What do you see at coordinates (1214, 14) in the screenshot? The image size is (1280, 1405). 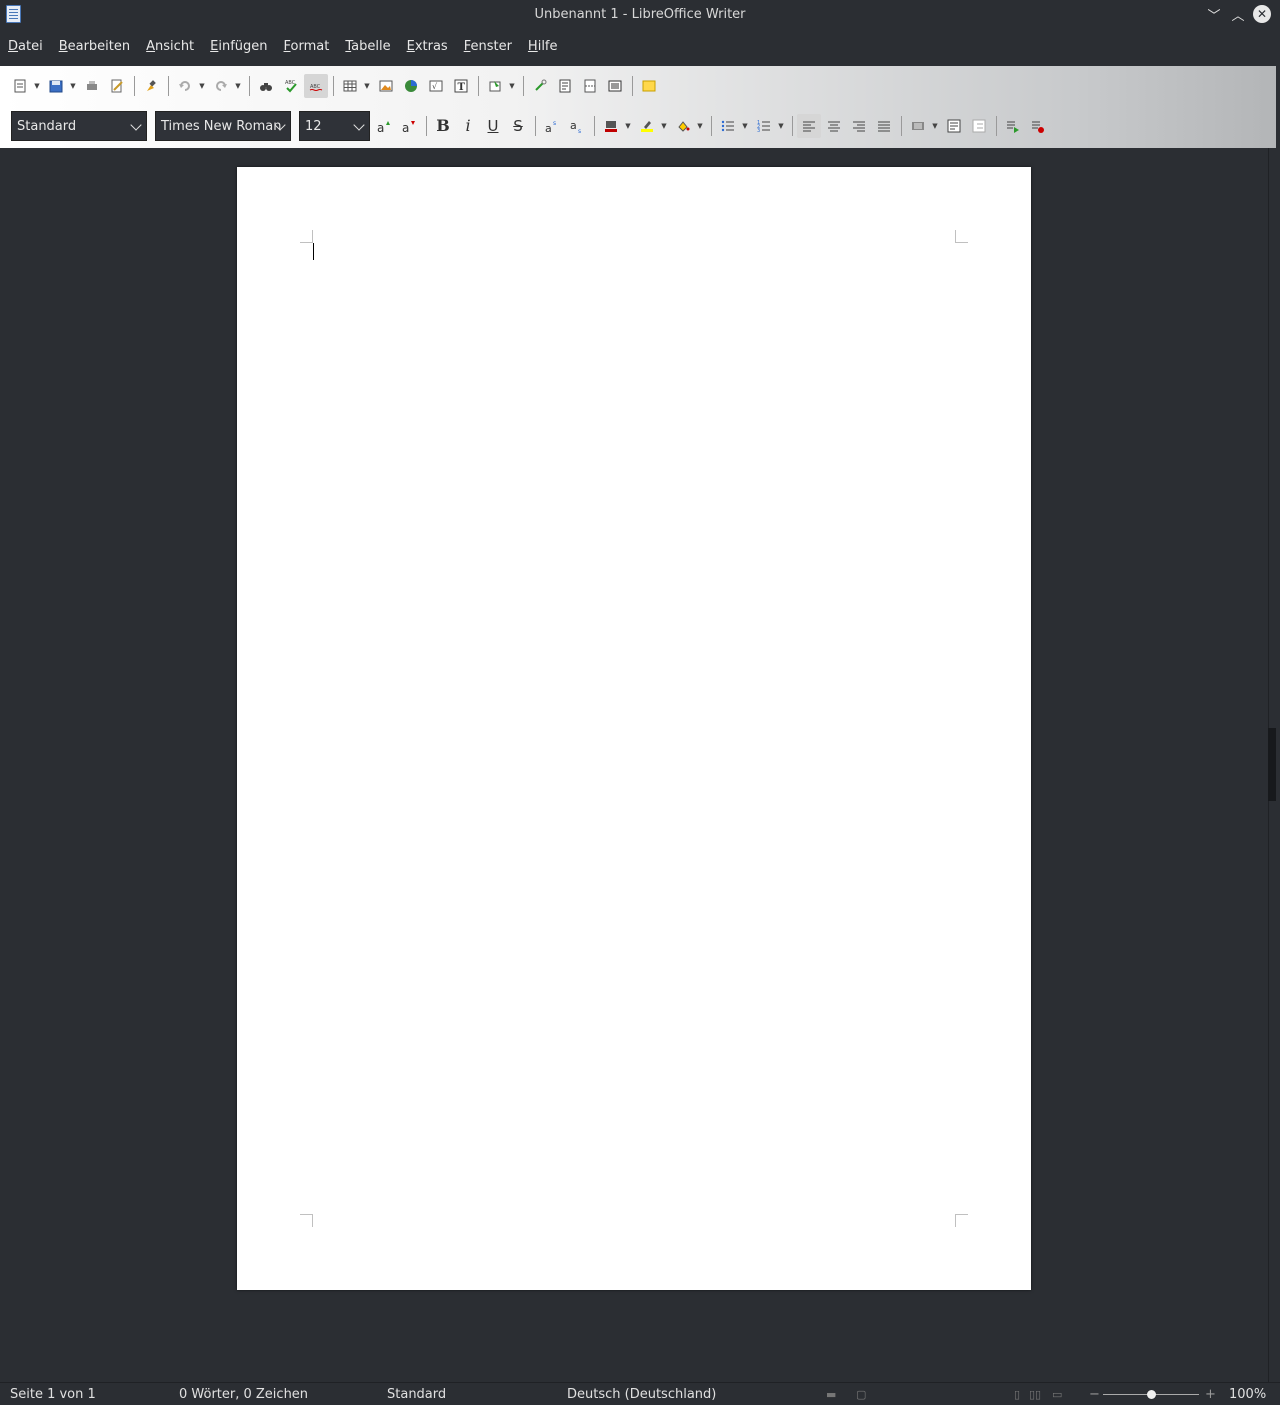 I see `minimize-icon: ﹀` at bounding box center [1214, 14].